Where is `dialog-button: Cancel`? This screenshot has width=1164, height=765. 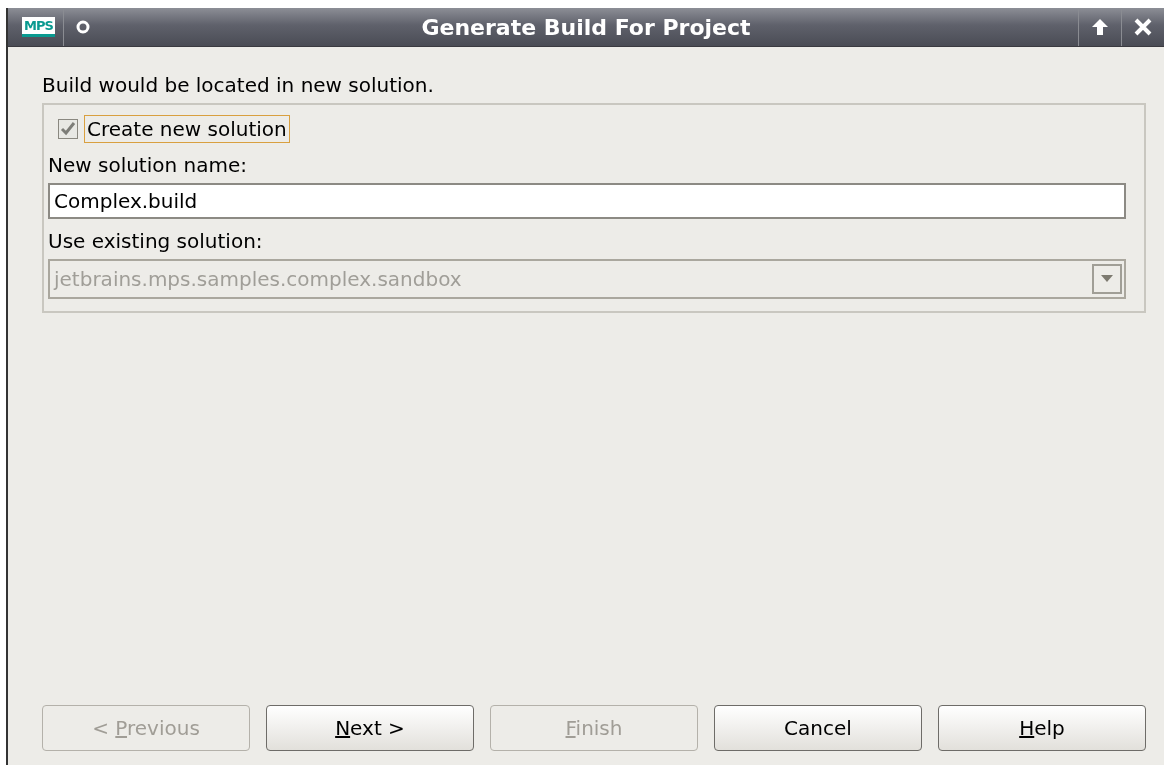
dialog-button: Cancel is located at coordinates (818, 728).